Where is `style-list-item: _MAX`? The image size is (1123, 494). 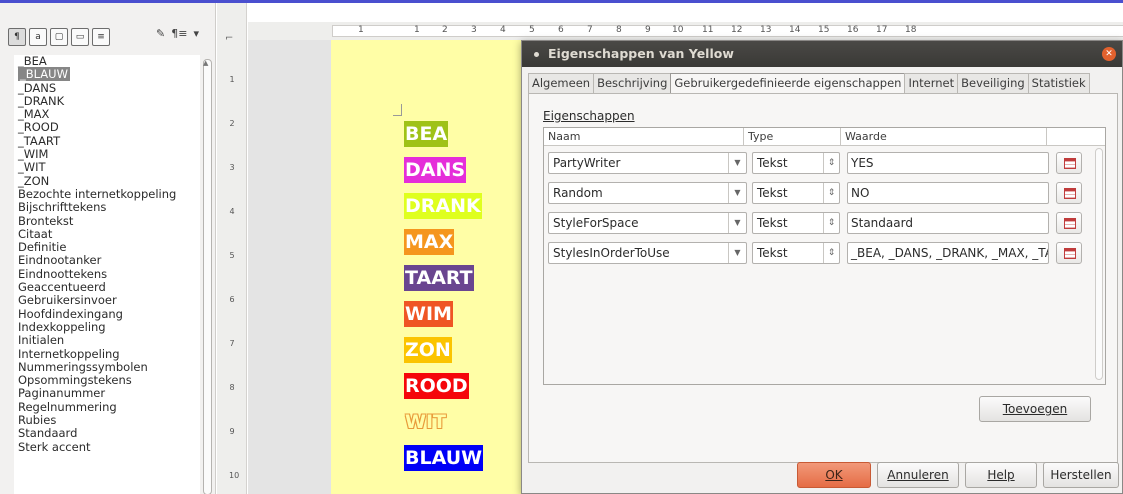
style-list-item: _MAX is located at coordinates (107, 114).